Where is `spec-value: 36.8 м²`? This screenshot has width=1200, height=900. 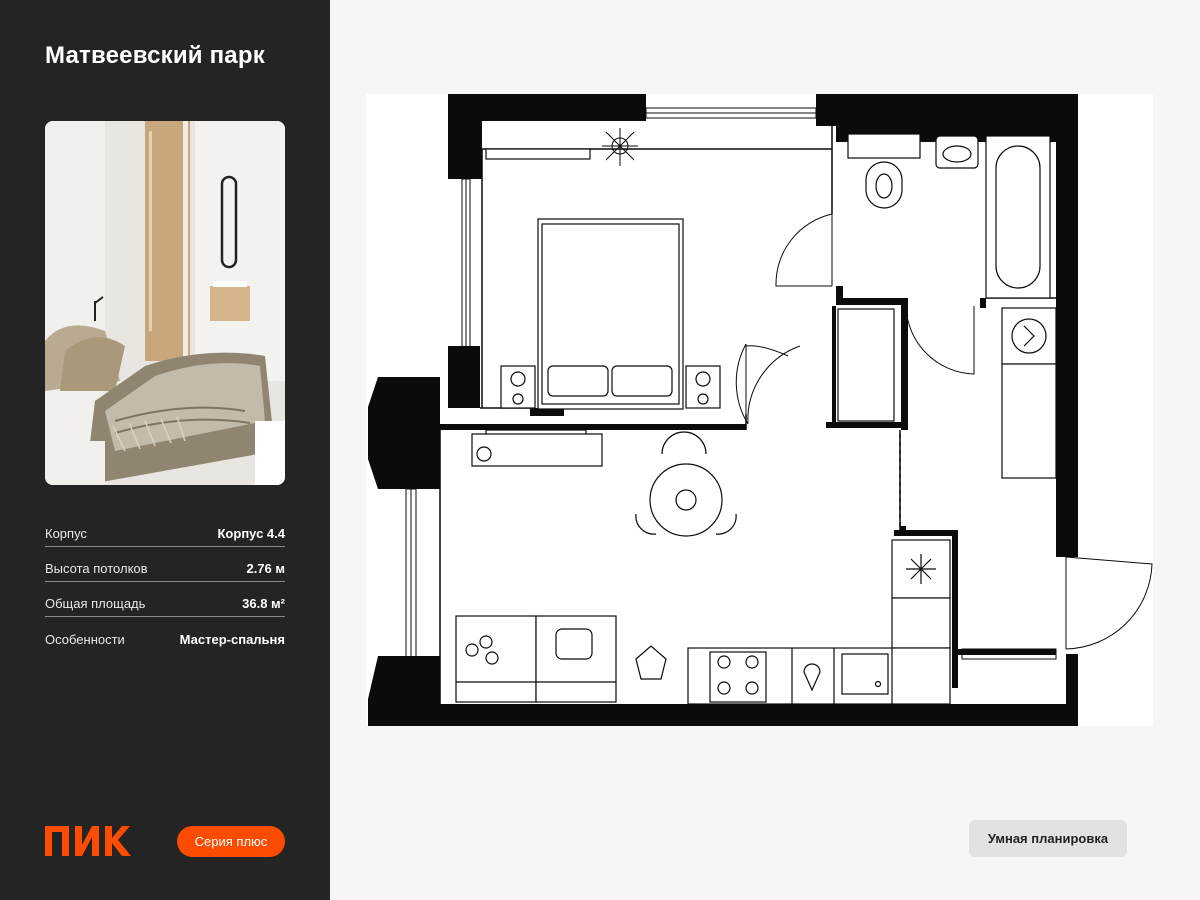 spec-value: 36.8 м² is located at coordinates (263, 603).